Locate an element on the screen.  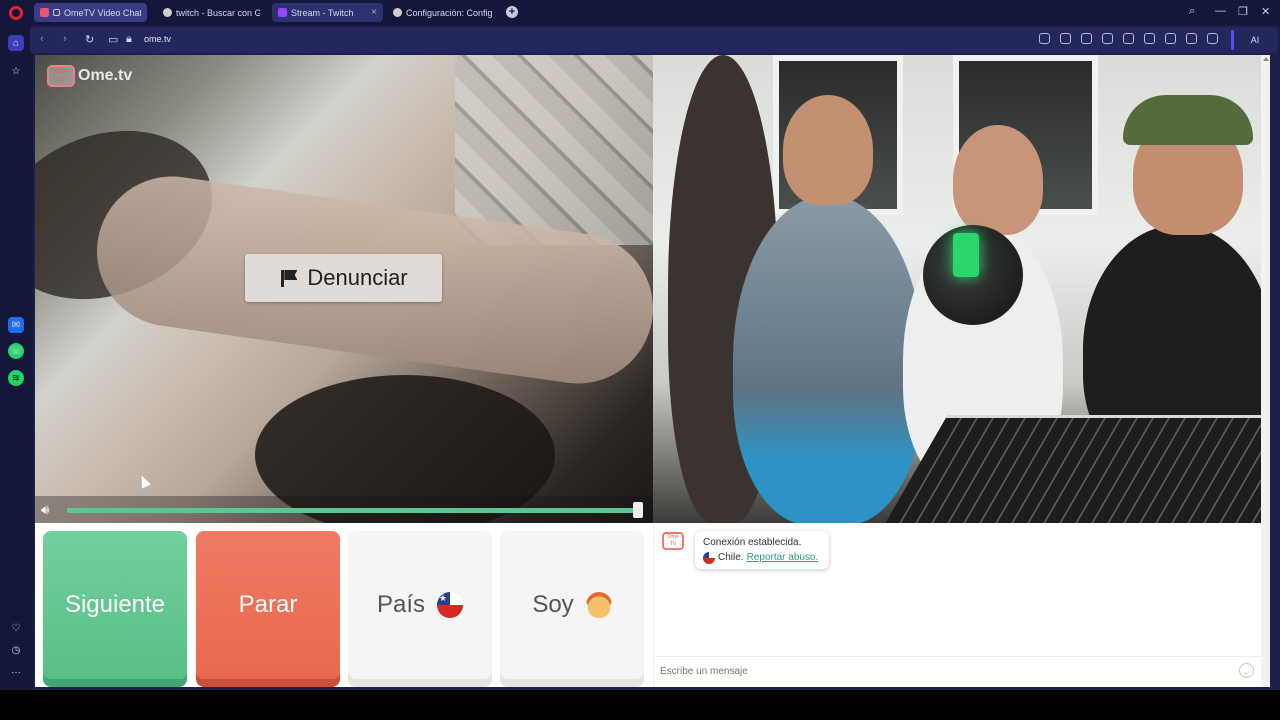
report-button: Denunciar is located at coordinates (343, 278).